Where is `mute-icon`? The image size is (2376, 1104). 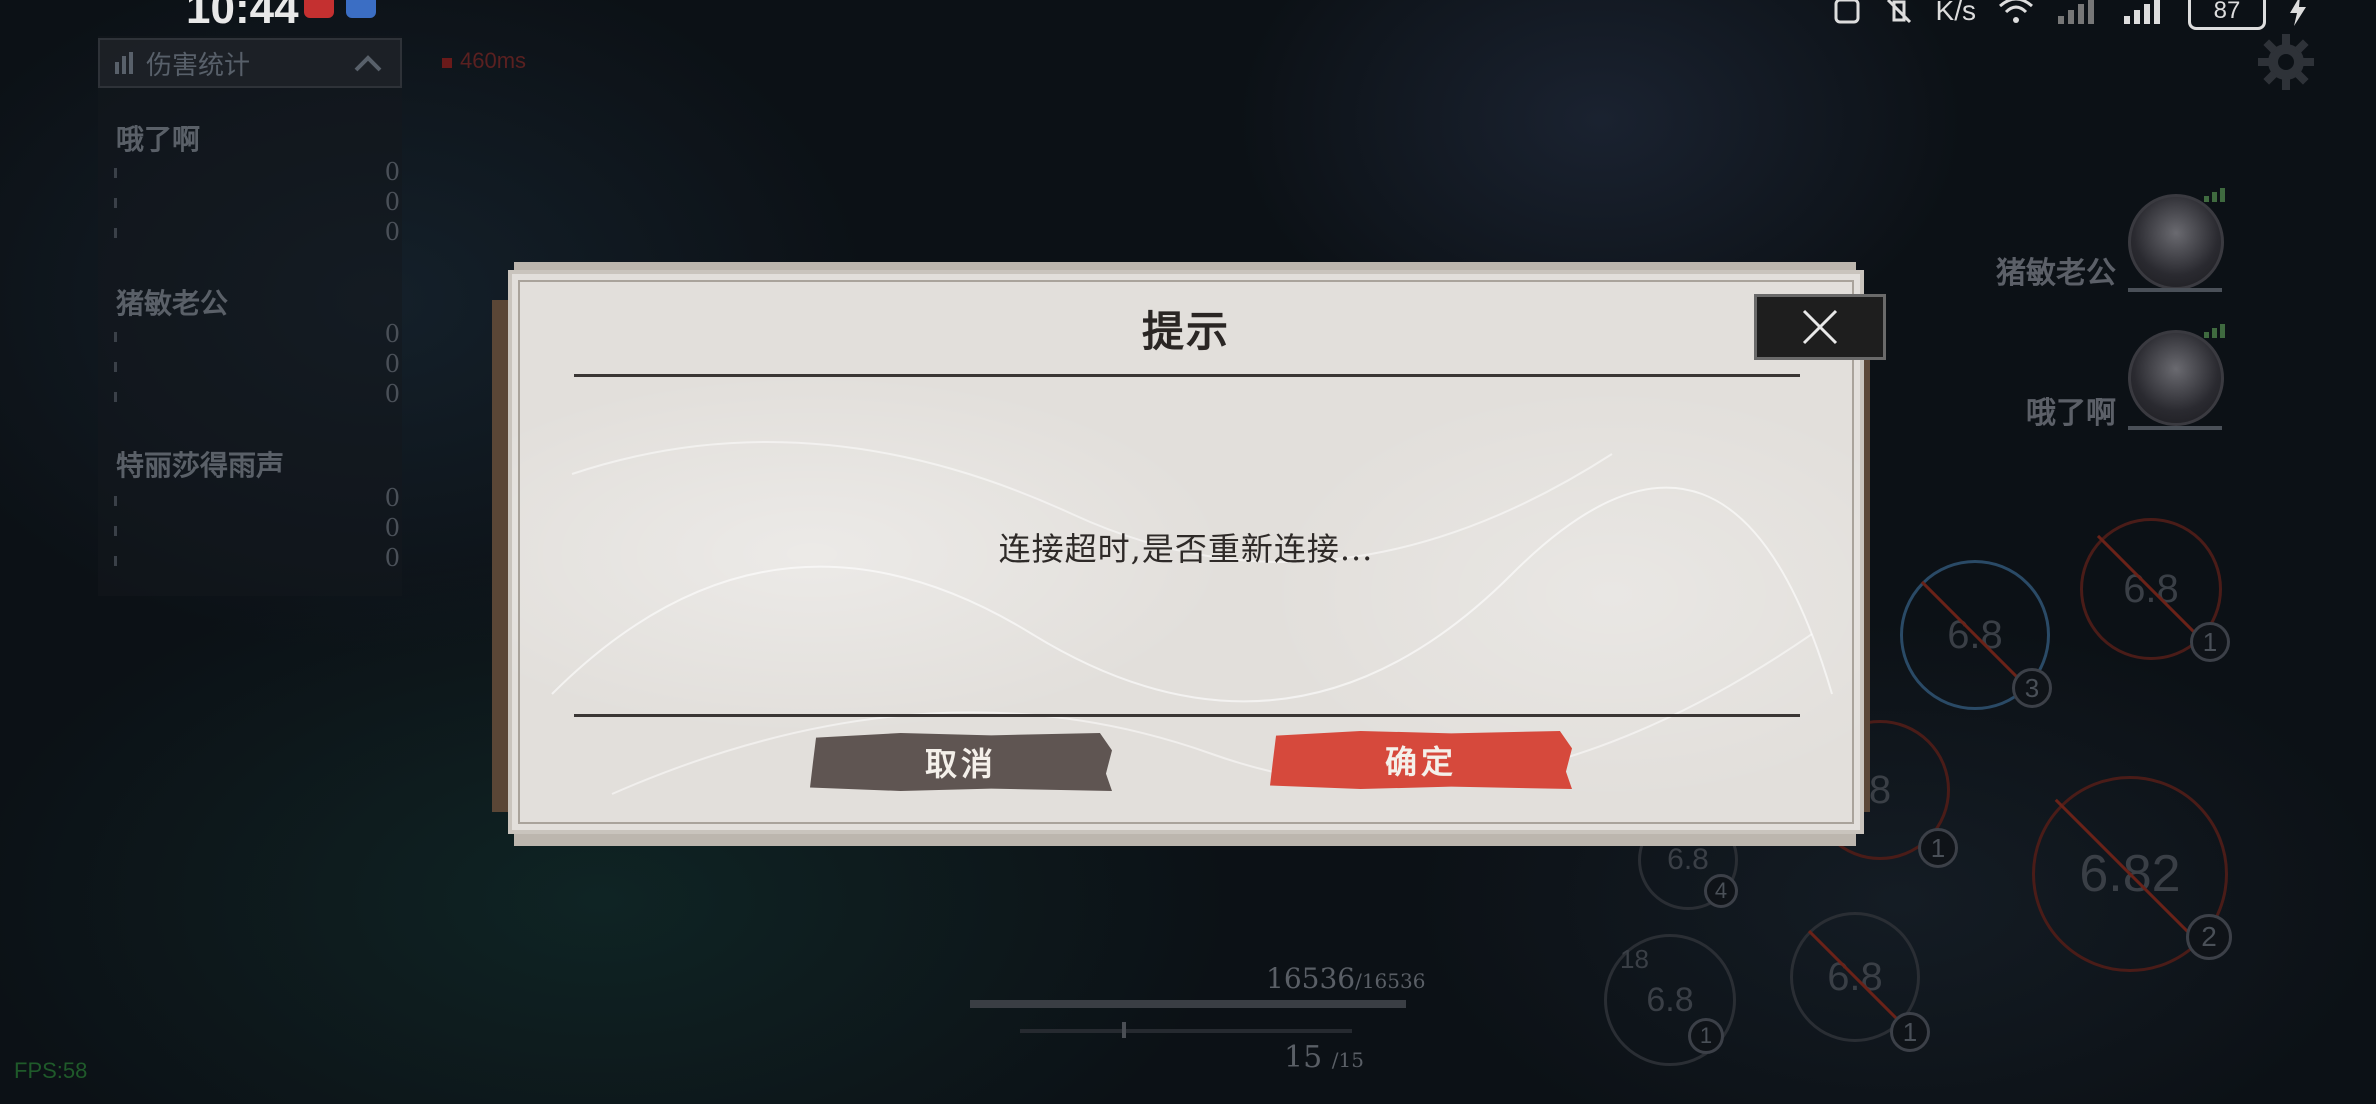
mute-icon is located at coordinates (1898, 12).